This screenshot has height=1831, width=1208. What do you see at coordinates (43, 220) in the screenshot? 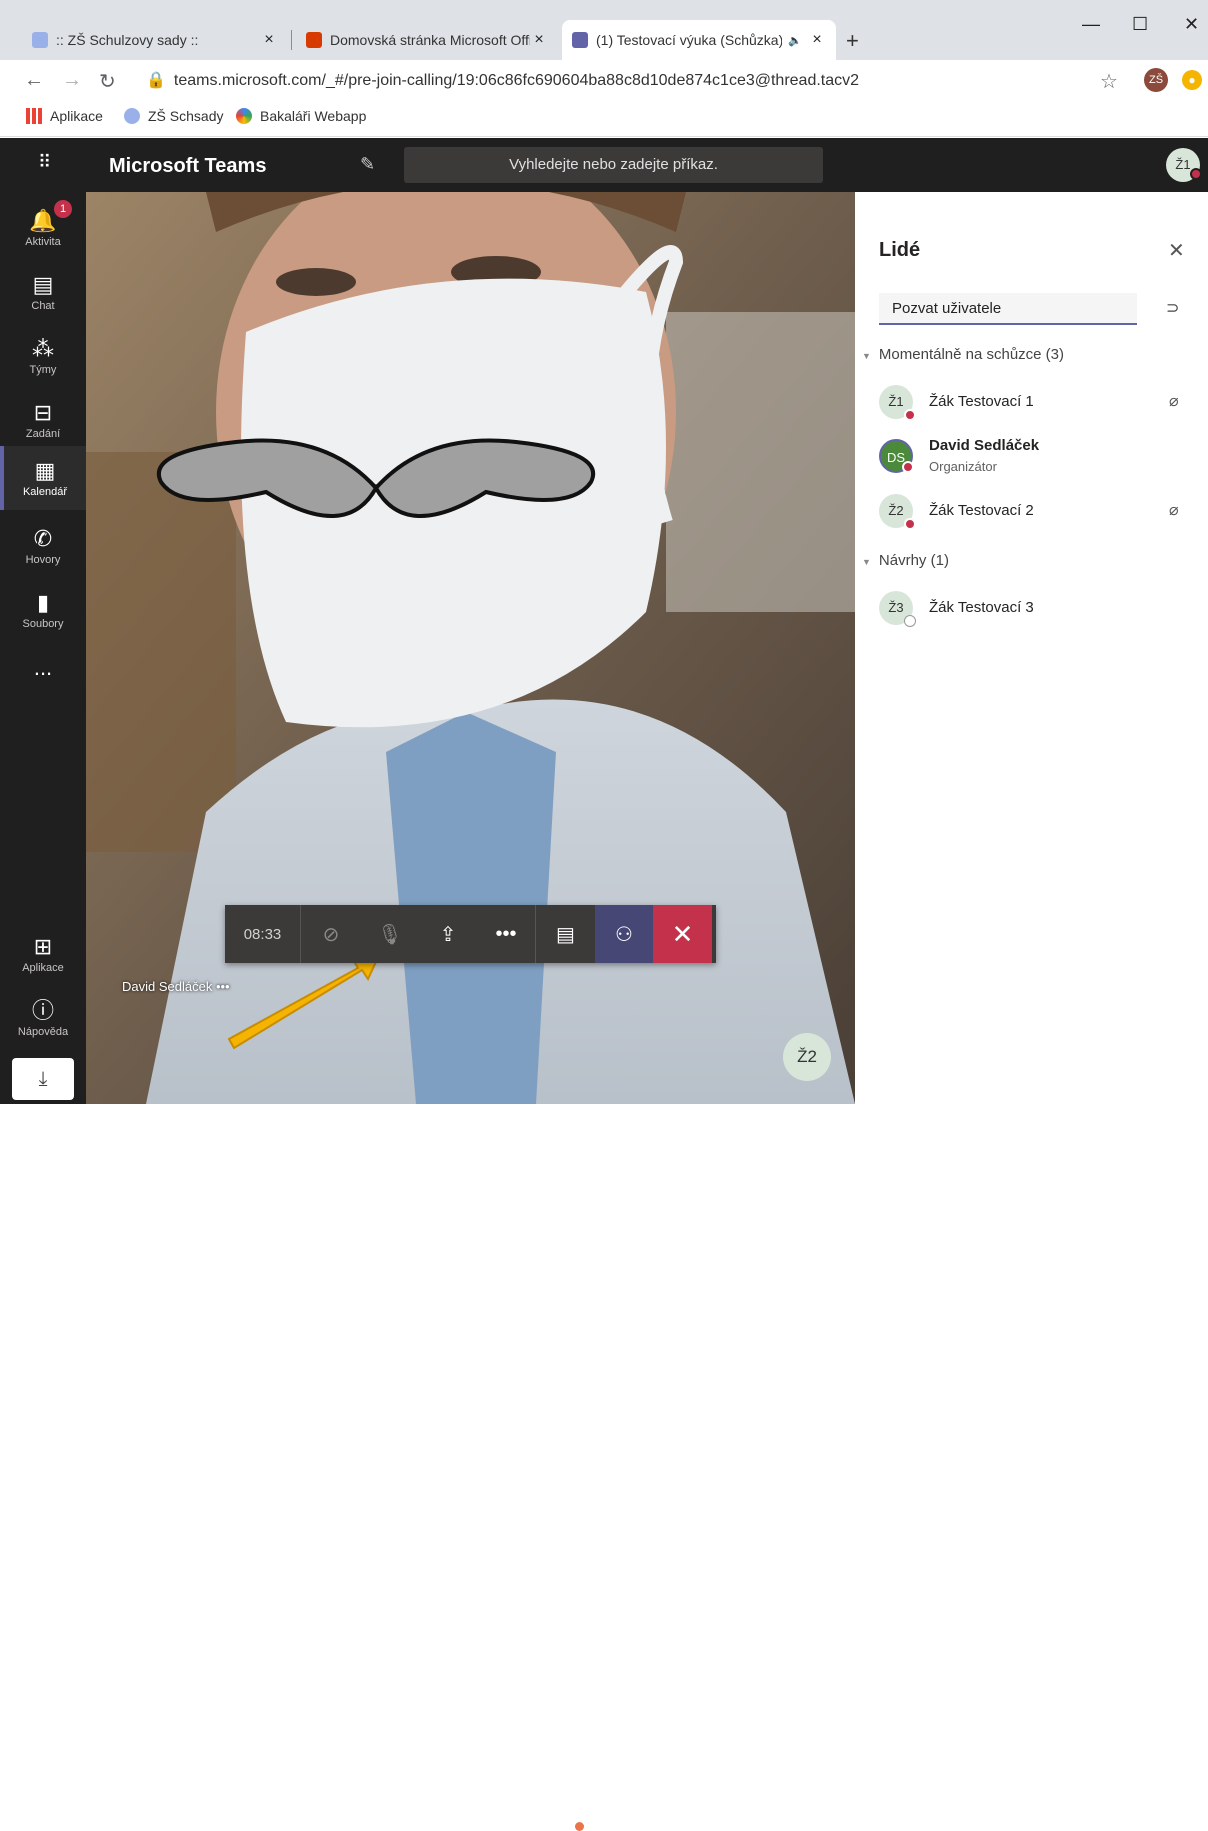
I see `bell-icon: 🔔` at bounding box center [43, 220].